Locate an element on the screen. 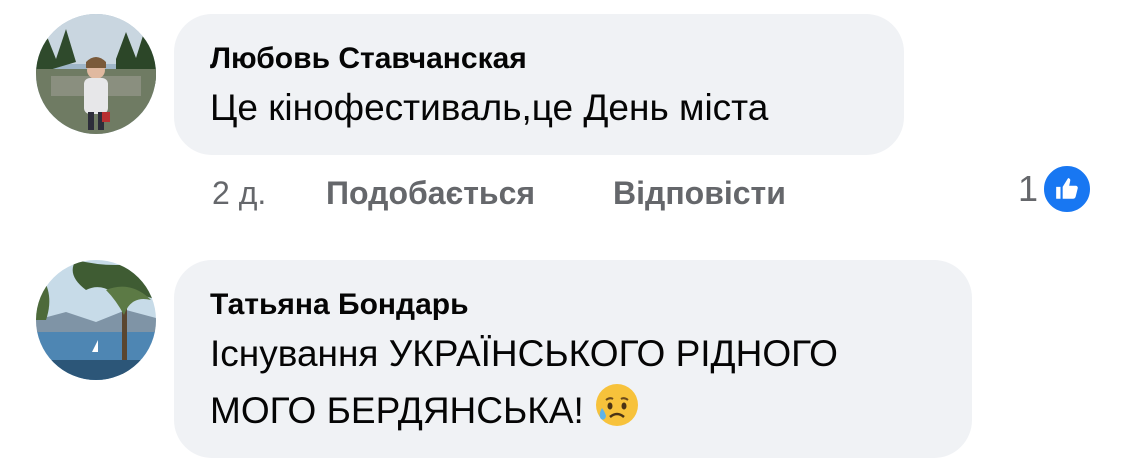  comment-author: Любовь Ставчанская is located at coordinates (368, 59).